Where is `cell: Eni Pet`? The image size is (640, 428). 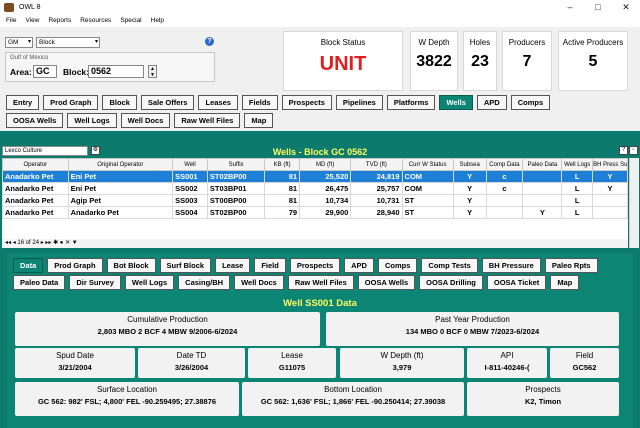 cell: Eni Pet is located at coordinates (120, 188).